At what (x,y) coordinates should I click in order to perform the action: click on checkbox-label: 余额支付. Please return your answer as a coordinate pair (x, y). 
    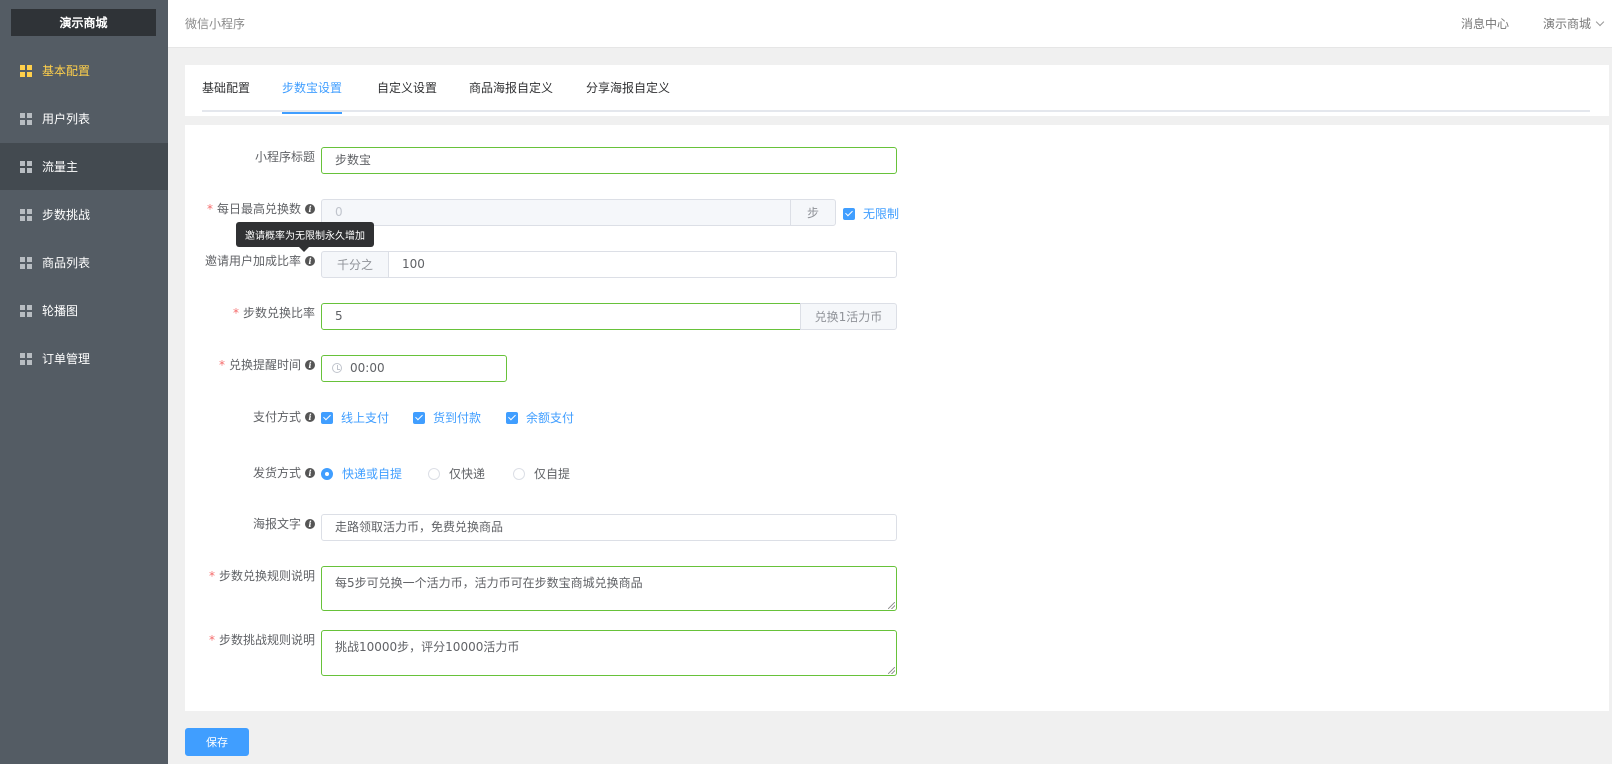
    Looking at the image, I should click on (550, 418).